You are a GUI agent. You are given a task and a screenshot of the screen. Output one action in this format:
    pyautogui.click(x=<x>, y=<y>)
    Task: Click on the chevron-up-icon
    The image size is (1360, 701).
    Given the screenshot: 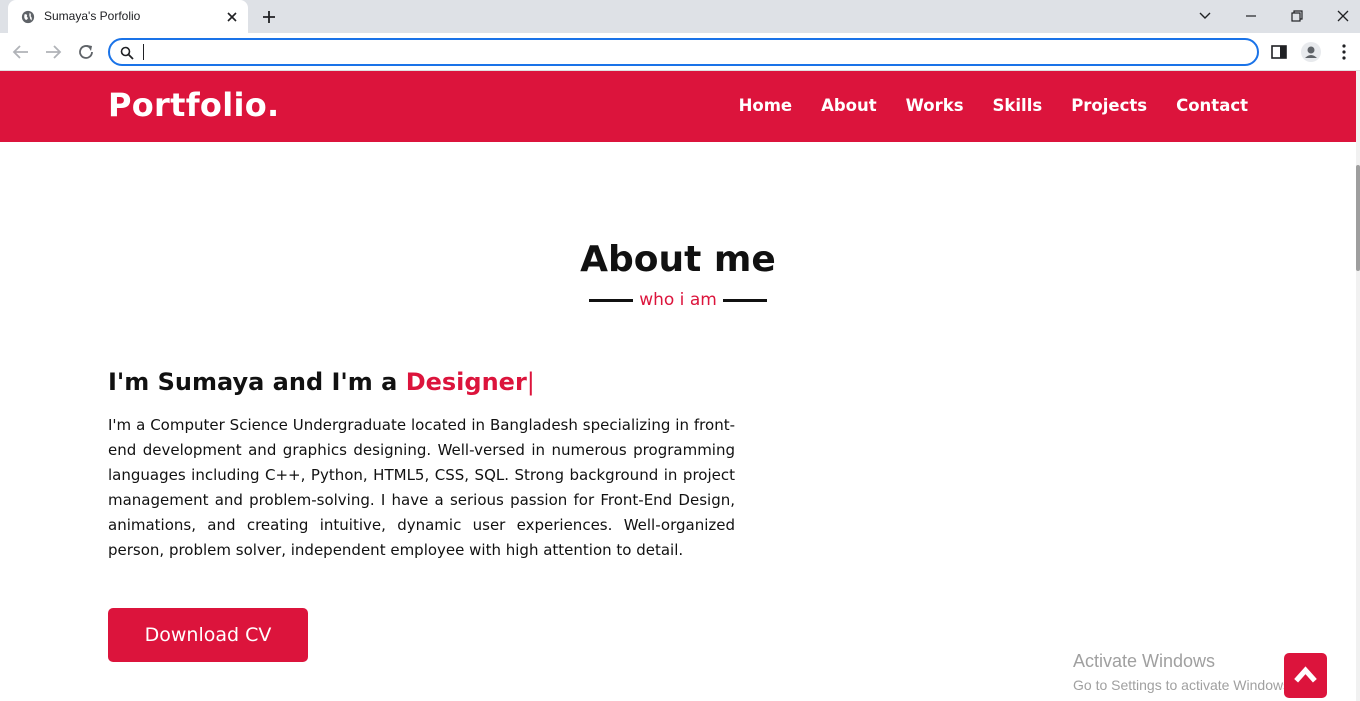 What is the action you would take?
    pyautogui.click(x=1305, y=674)
    